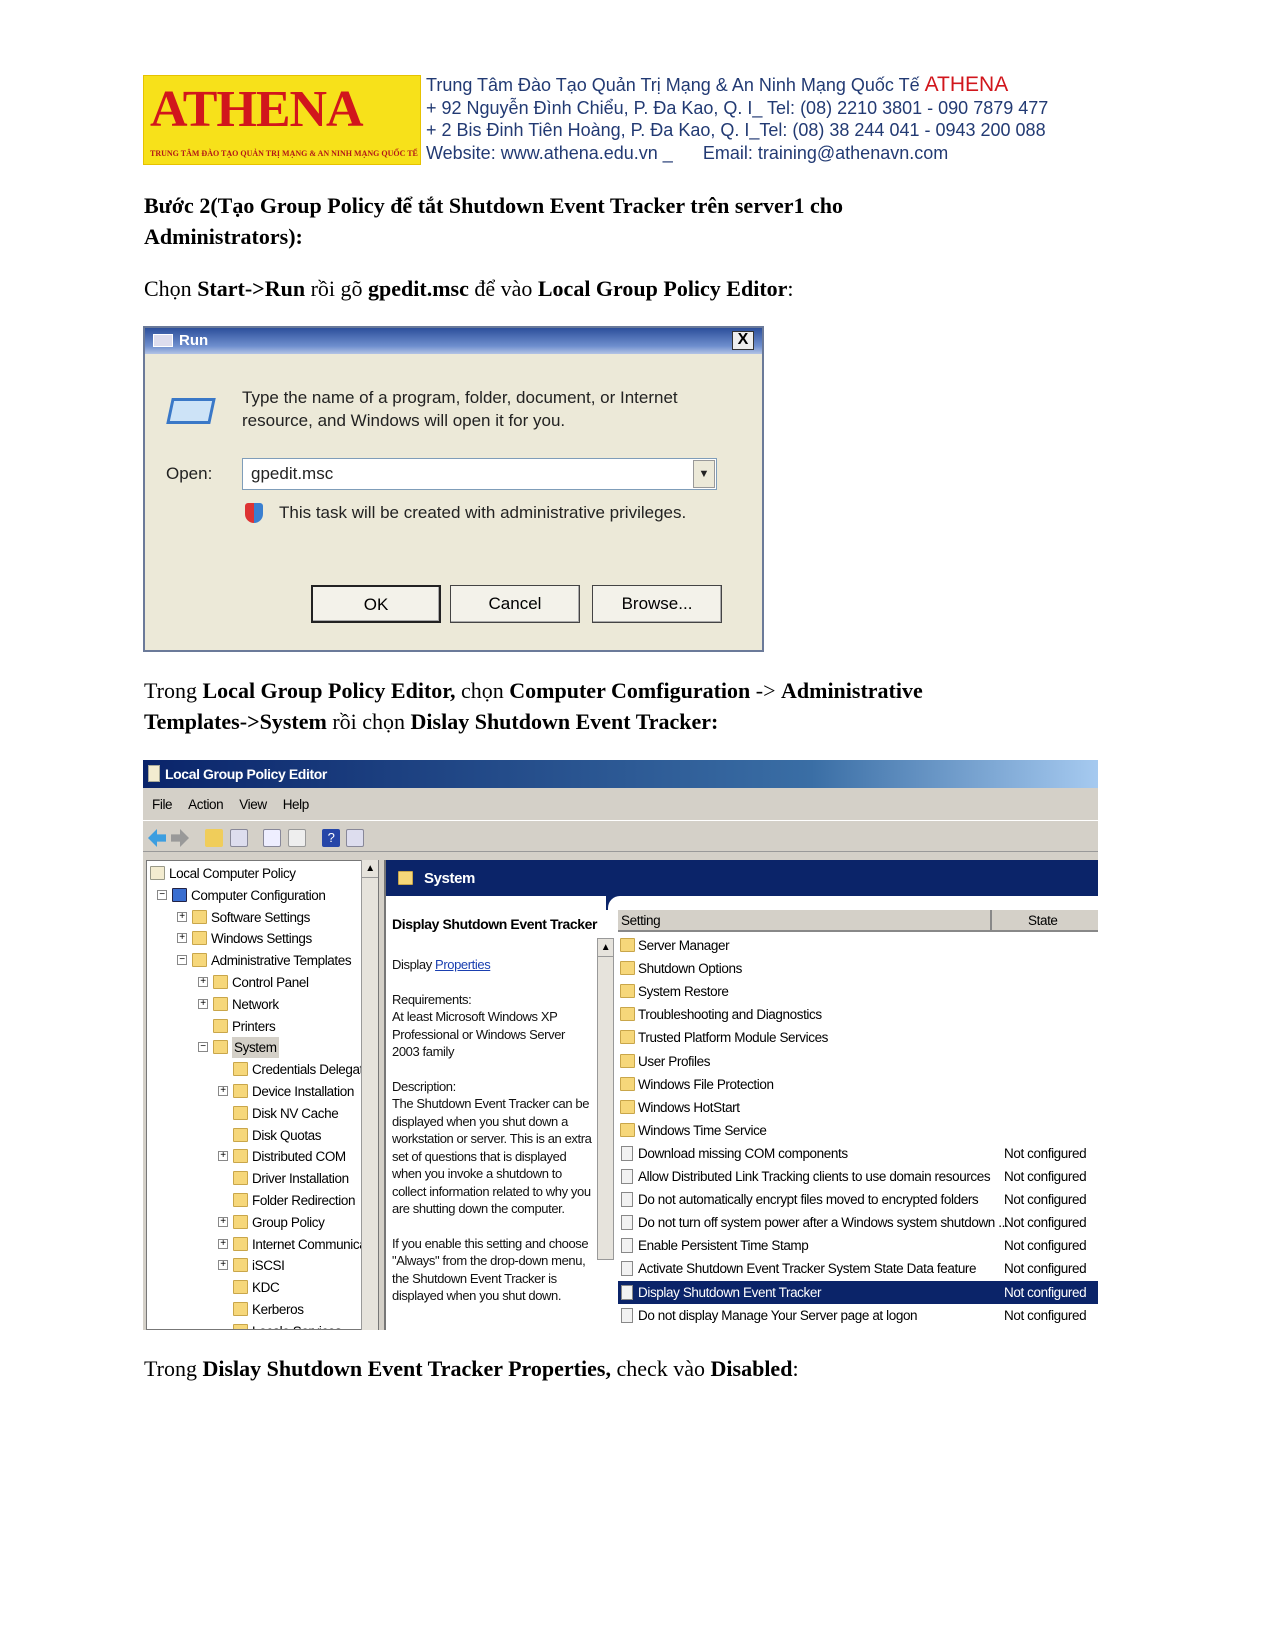 The width and height of the screenshot is (1274, 1649). I want to click on list-row: Windows File Protection, so click(858, 1084).